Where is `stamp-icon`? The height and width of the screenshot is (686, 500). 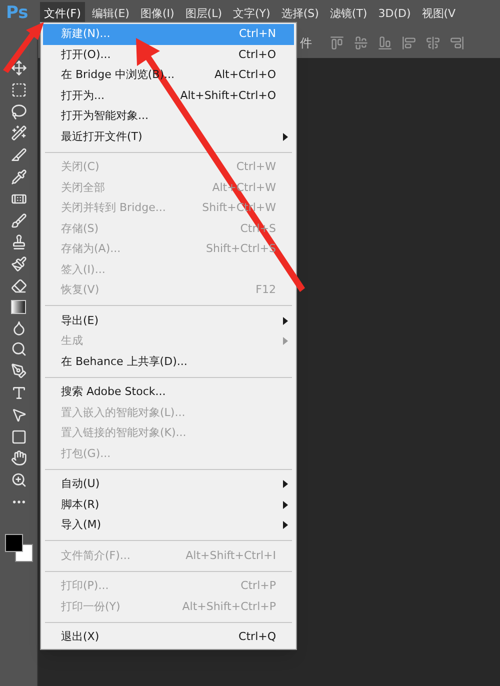 stamp-icon is located at coordinates (18, 242).